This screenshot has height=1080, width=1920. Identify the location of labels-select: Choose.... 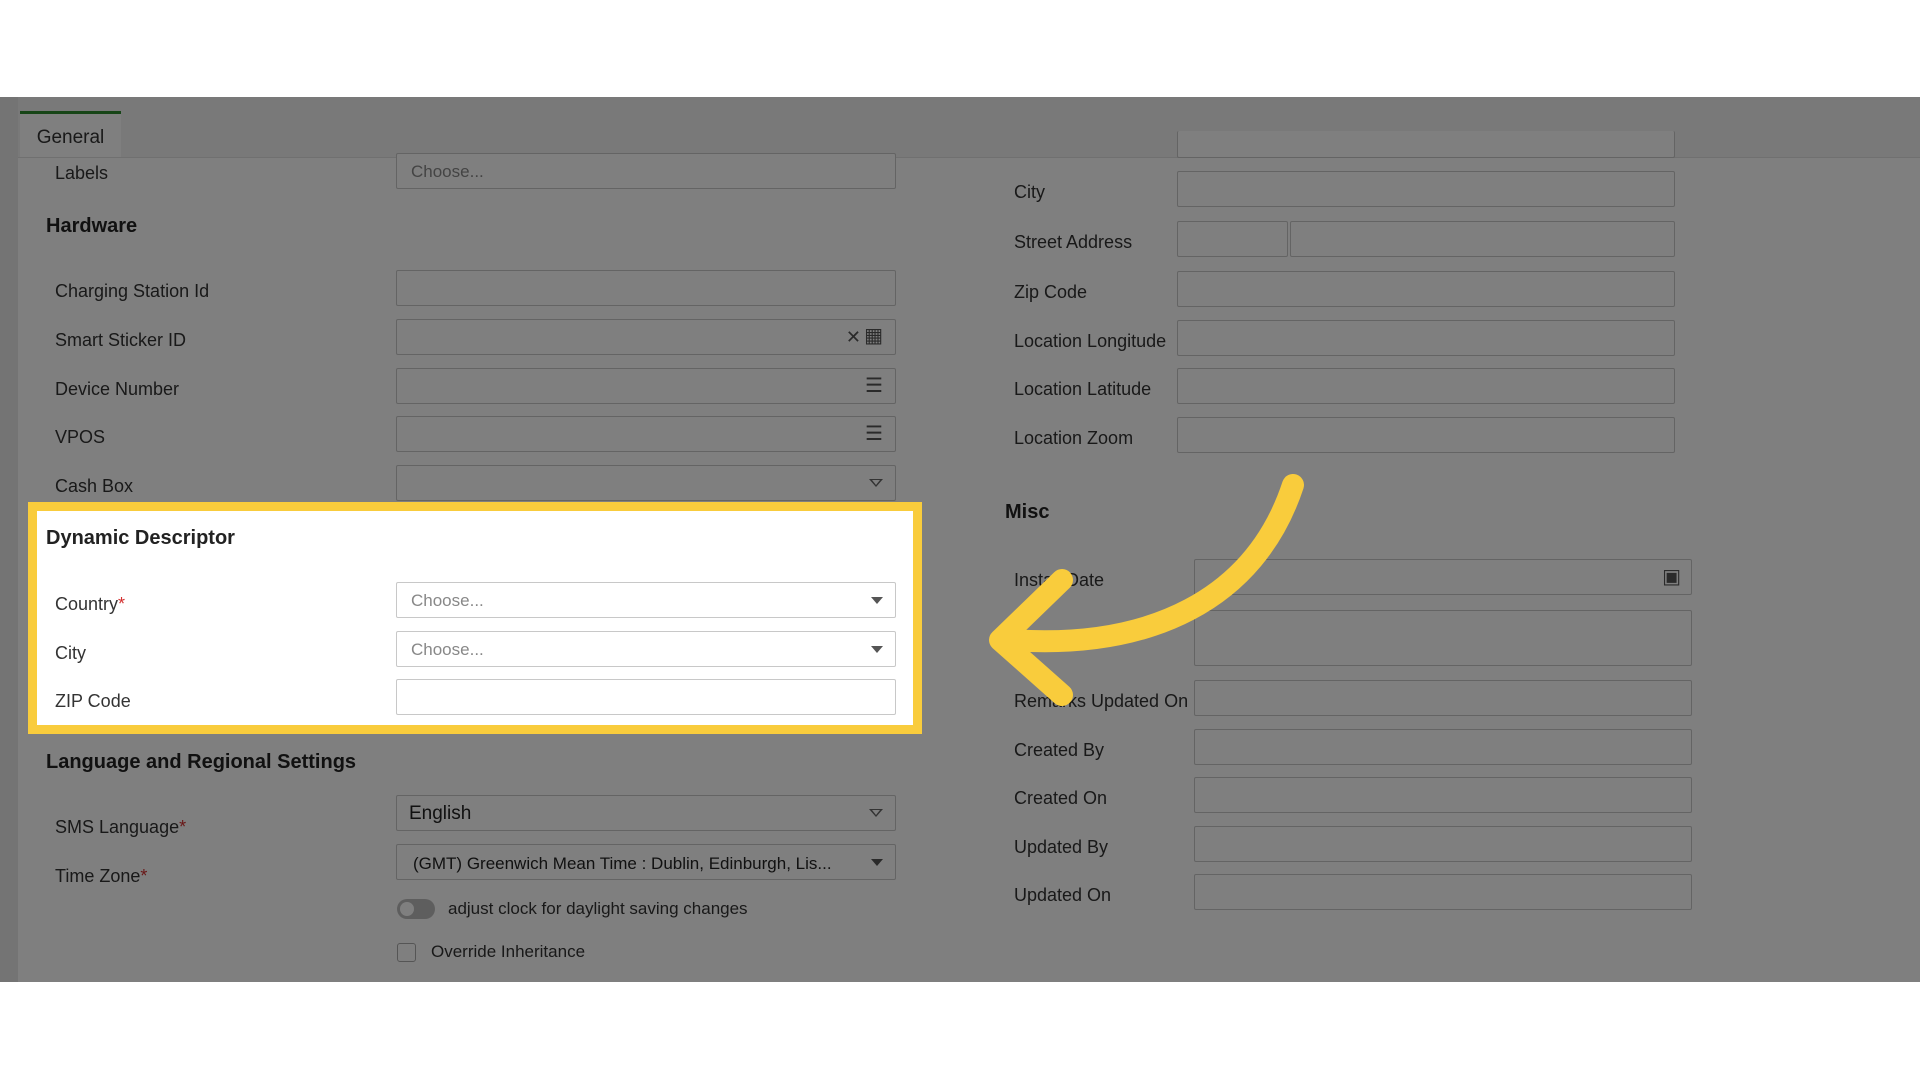
(646, 171).